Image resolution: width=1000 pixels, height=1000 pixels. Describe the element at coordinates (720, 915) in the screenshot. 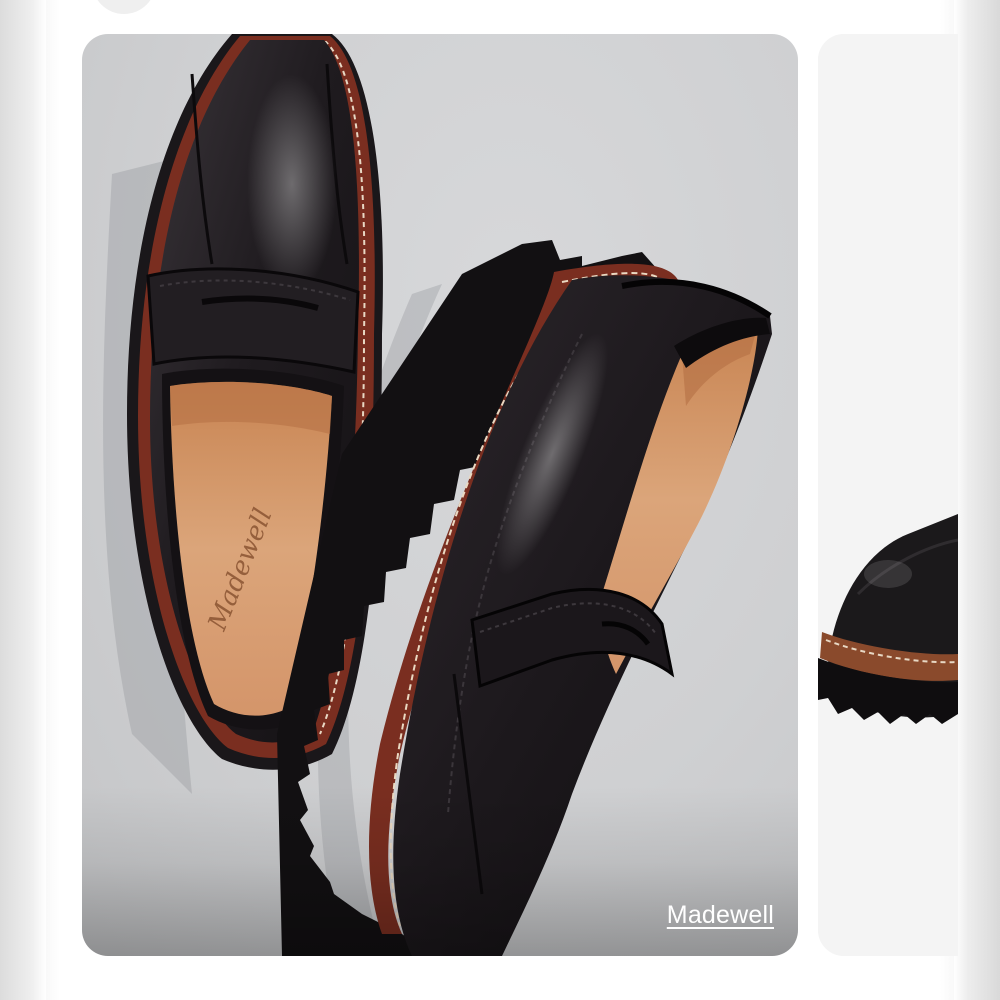

I see `brand-link: Madewell` at that location.